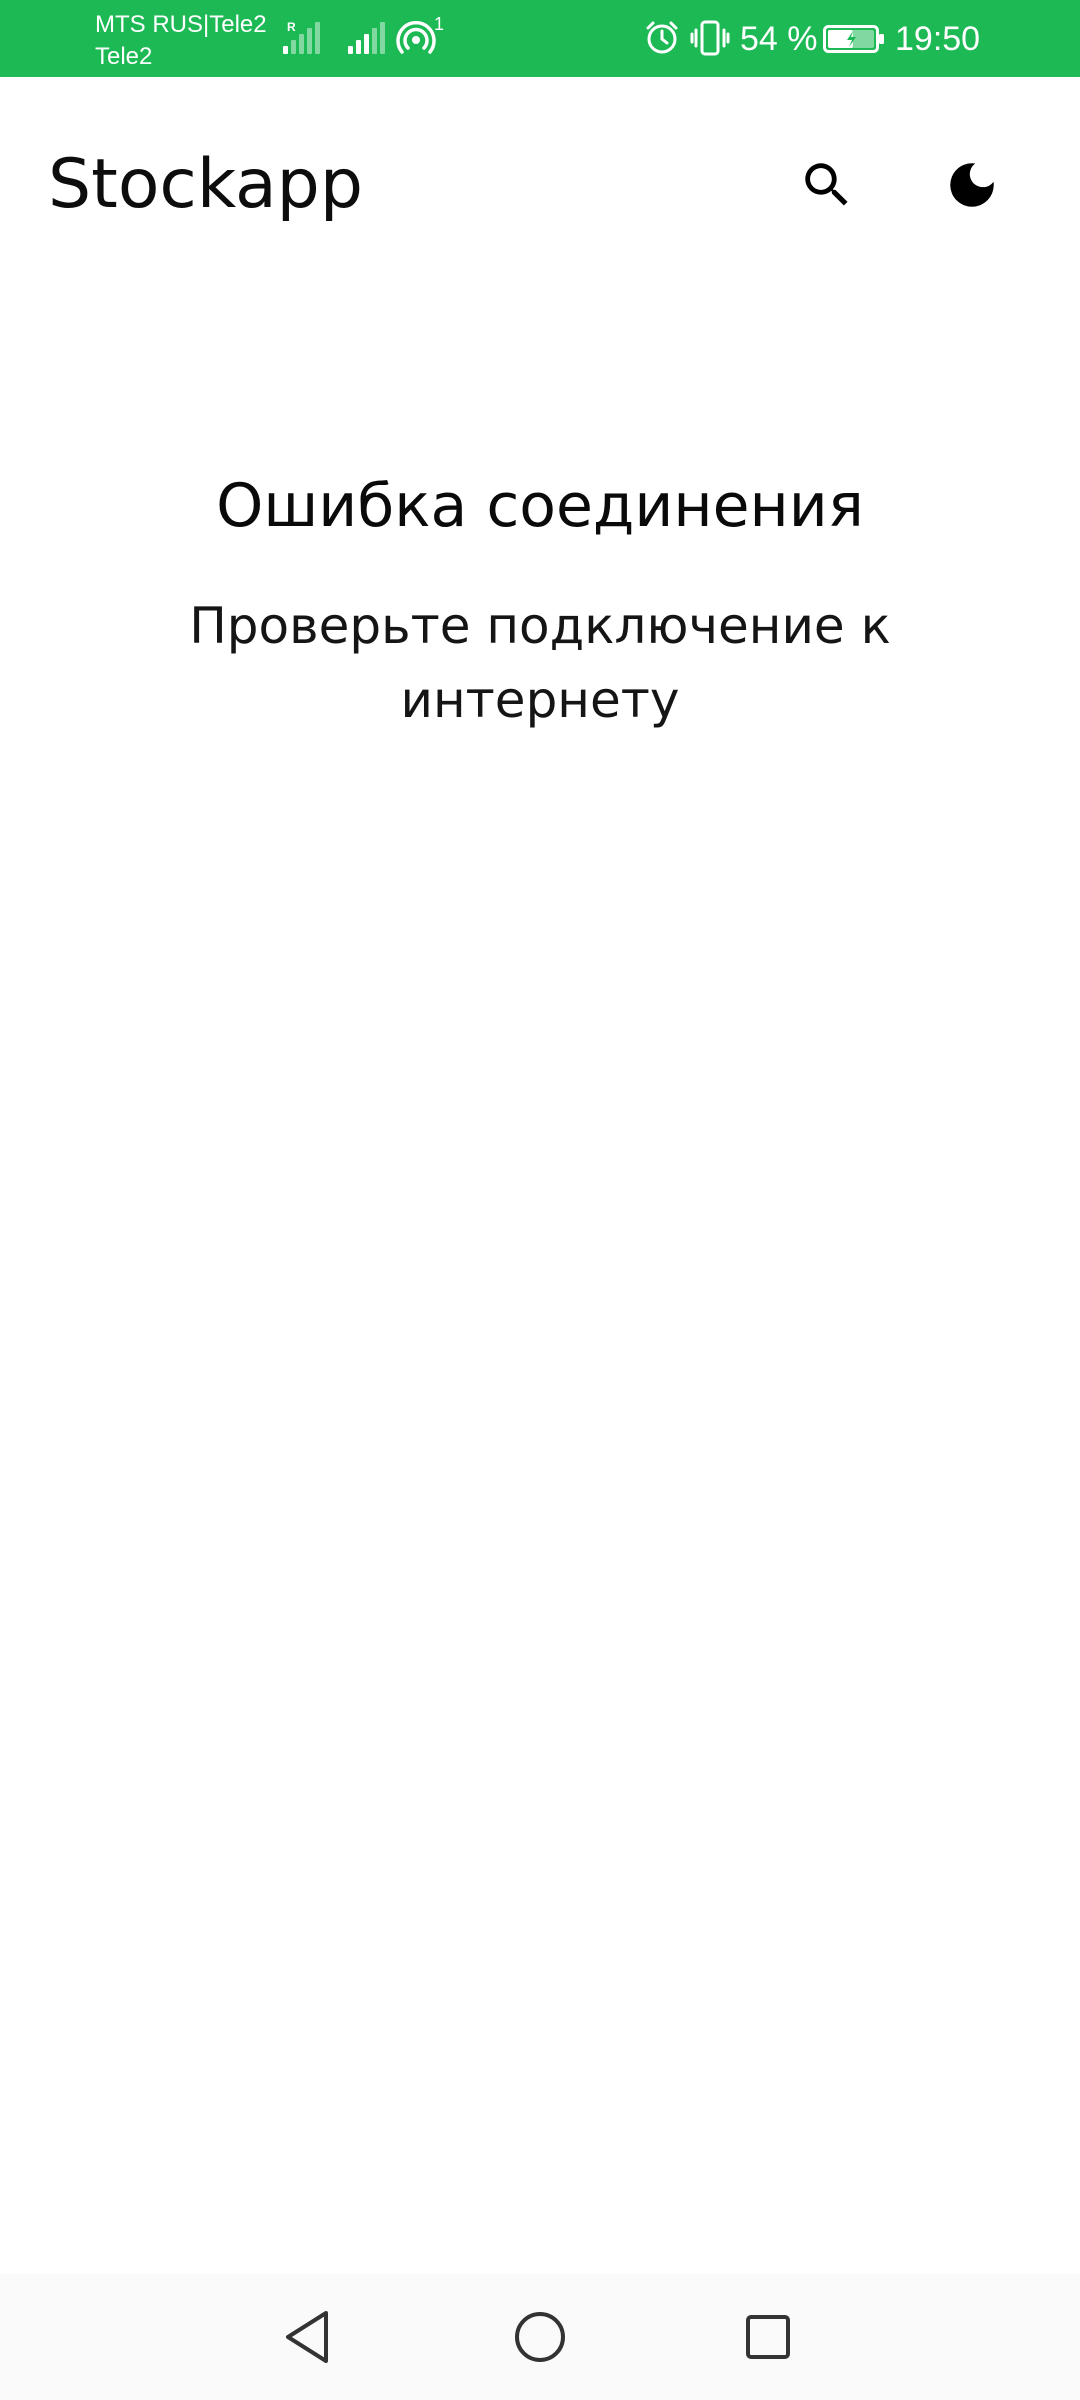 Image resolution: width=1080 pixels, height=2400 pixels. I want to click on roaming-indicator: R, so click(291, 27).